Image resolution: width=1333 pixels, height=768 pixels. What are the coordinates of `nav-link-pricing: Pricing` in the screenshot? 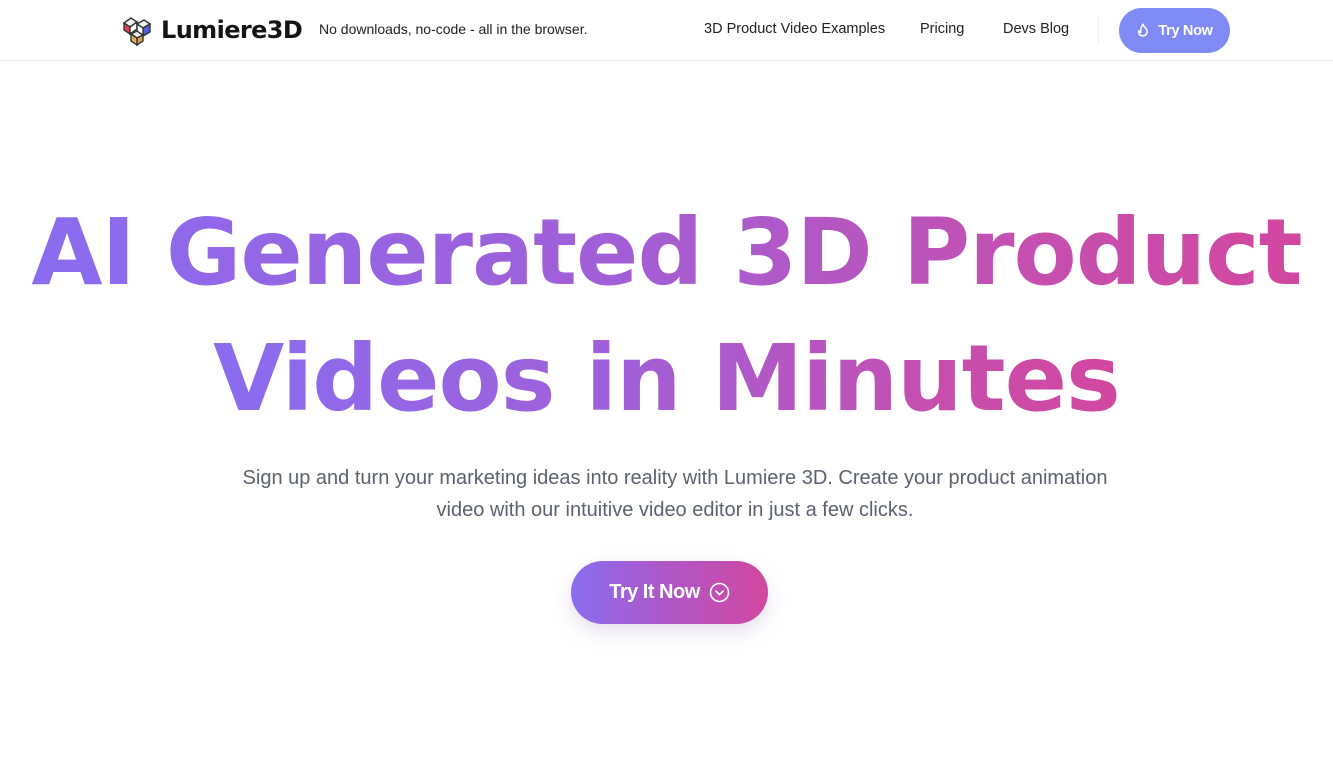 It's located at (942, 29).